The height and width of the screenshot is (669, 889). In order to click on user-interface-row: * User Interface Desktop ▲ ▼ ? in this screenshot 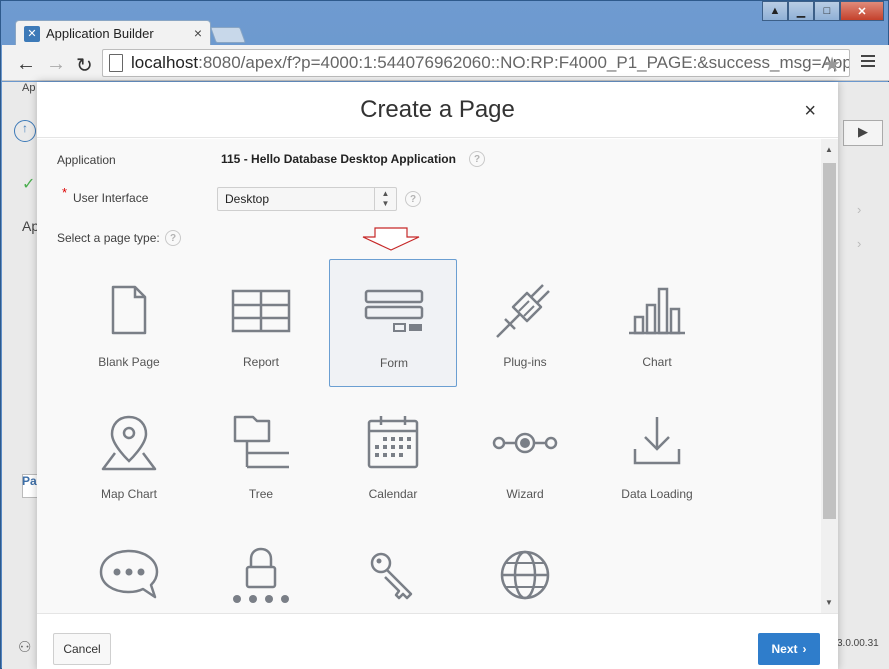, I will do `click(429, 198)`.